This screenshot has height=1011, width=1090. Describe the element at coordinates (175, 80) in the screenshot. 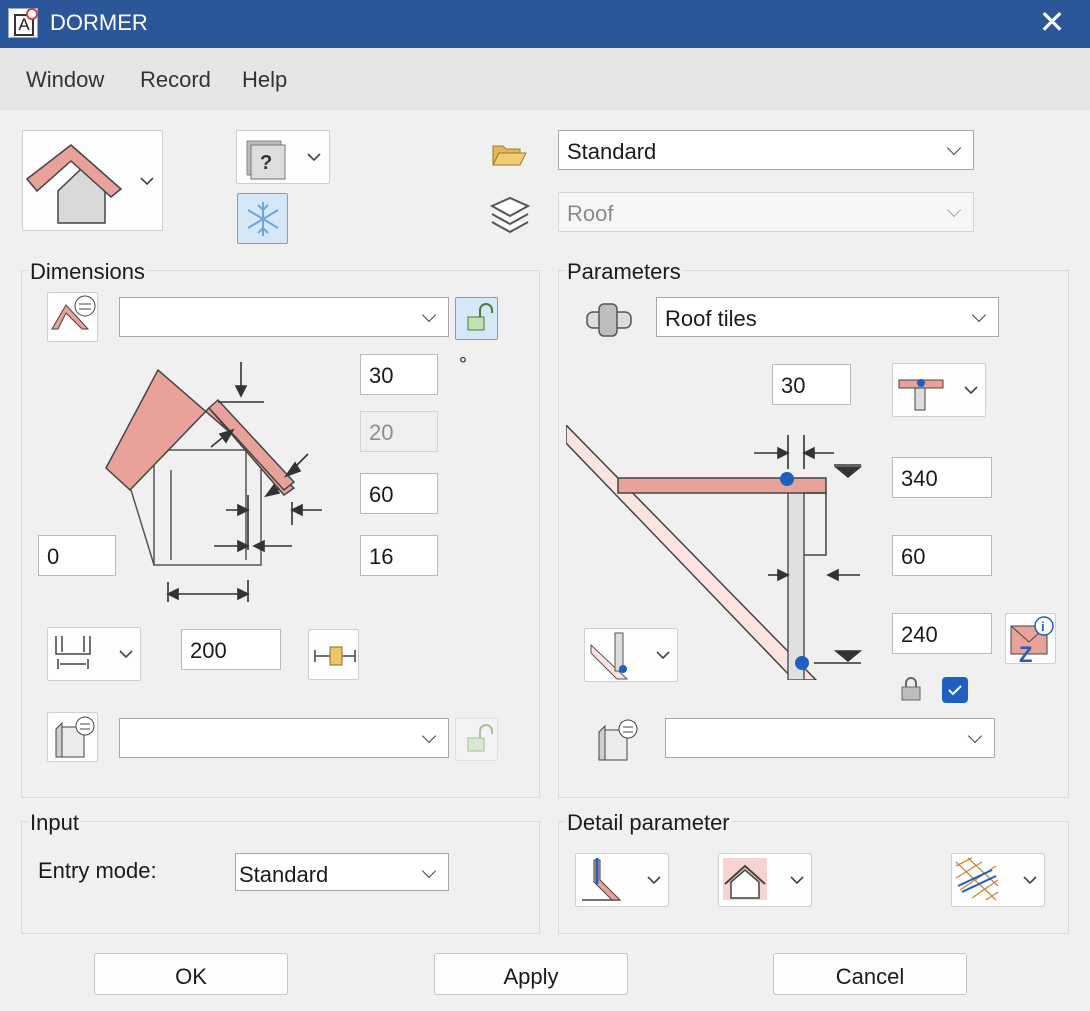

I see `menu-record: Record` at that location.